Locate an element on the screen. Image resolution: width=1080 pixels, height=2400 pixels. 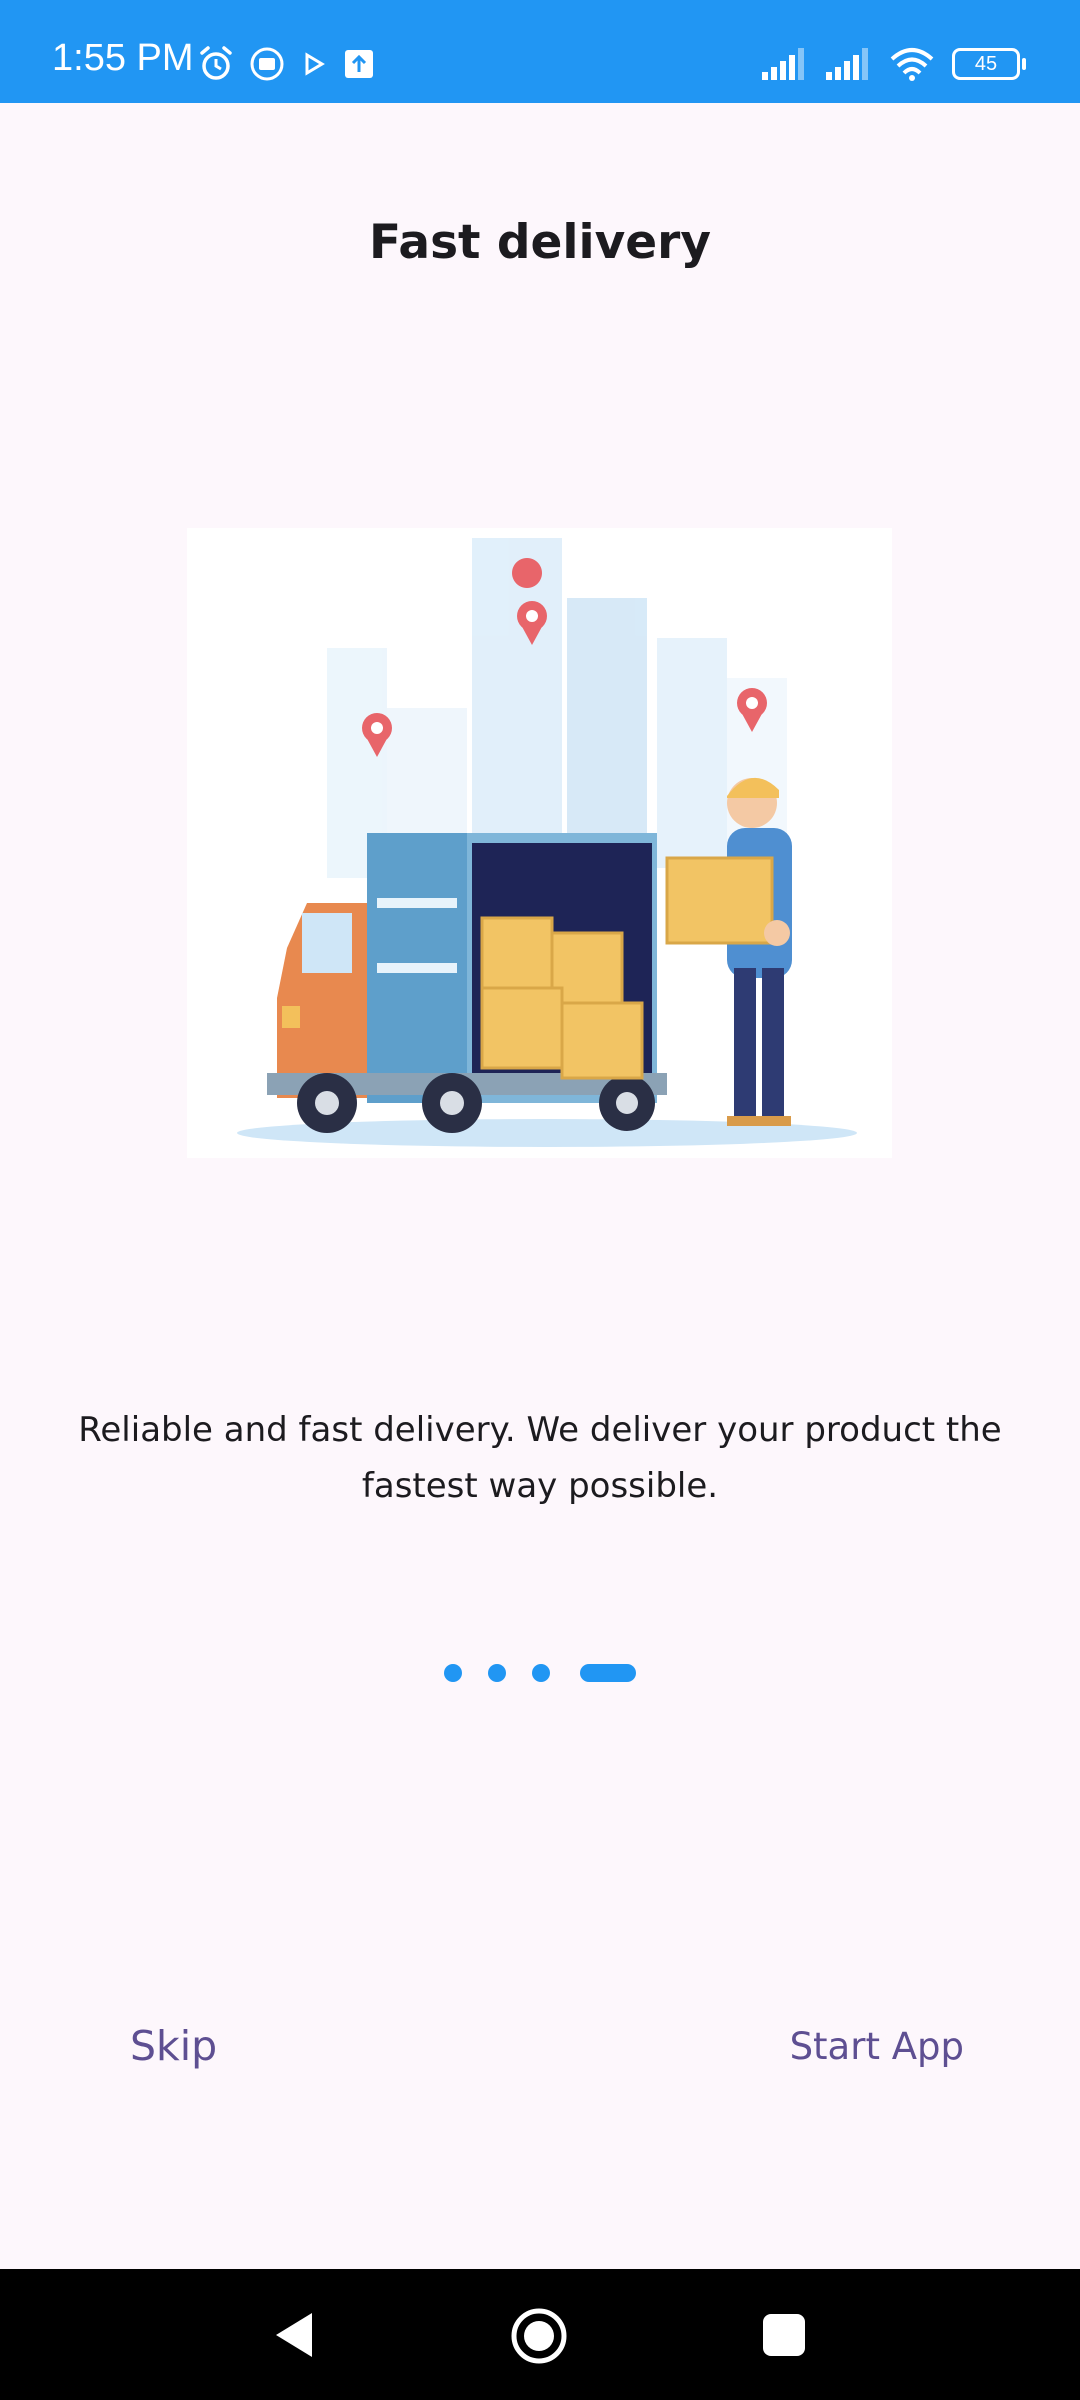
page-indicator is located at coordinates (540, 1673).